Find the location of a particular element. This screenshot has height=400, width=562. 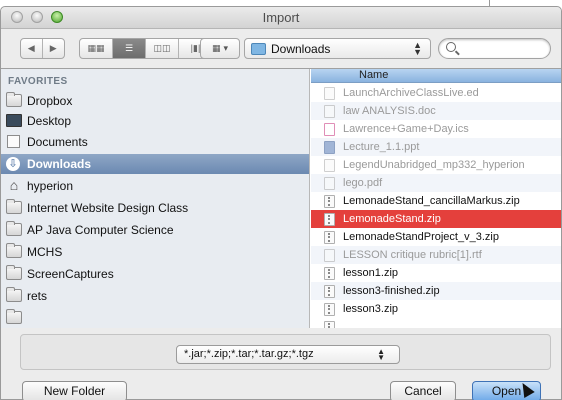

sidebar-item-label: rets is located at coordinates (37, 296).